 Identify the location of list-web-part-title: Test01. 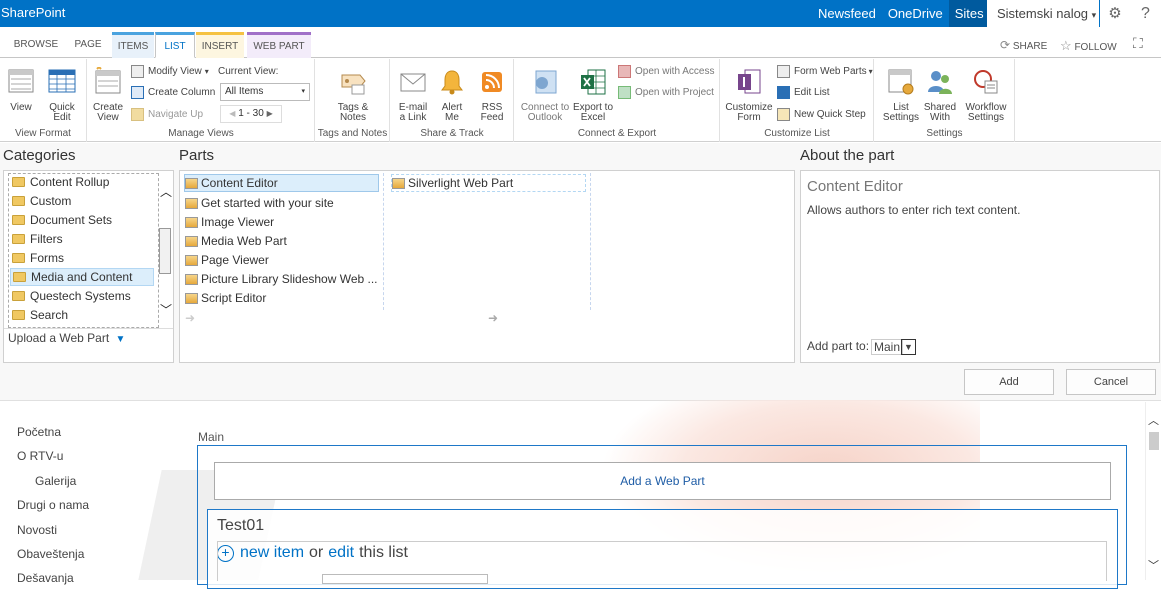
(240, 526).